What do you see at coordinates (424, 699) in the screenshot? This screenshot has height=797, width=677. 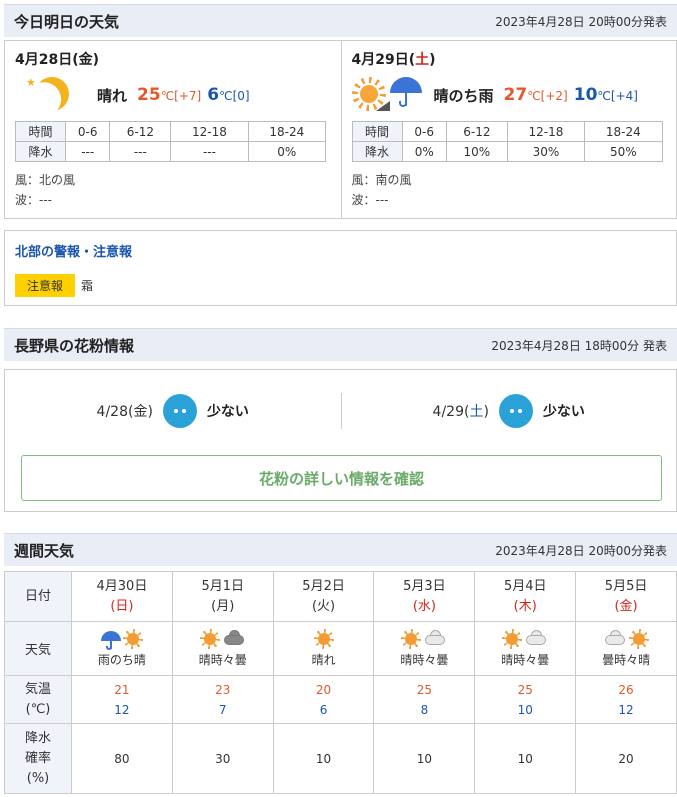 I see `week-temp-cell: 25 8` at bounding box center [424, 699].